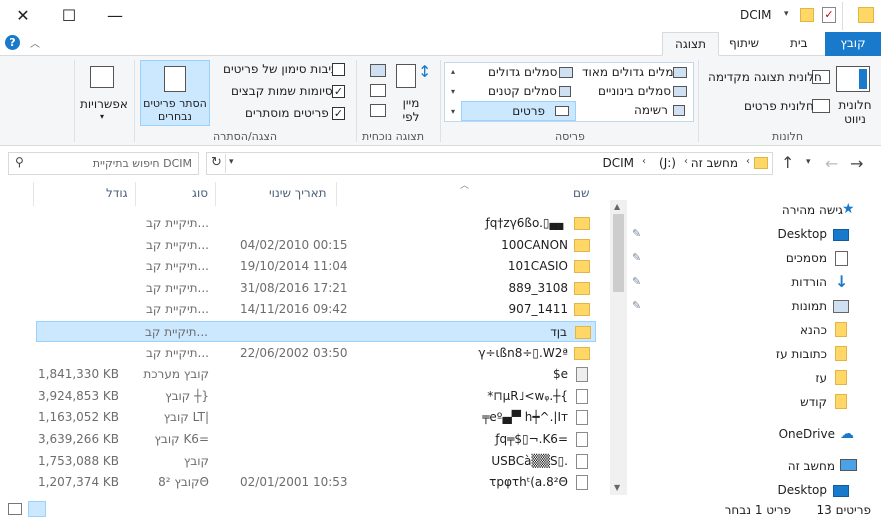 The image size is (881, 524). Describe the element at coordinates (37, 509) in the screenshot. I see `details-view-icon` at that location.